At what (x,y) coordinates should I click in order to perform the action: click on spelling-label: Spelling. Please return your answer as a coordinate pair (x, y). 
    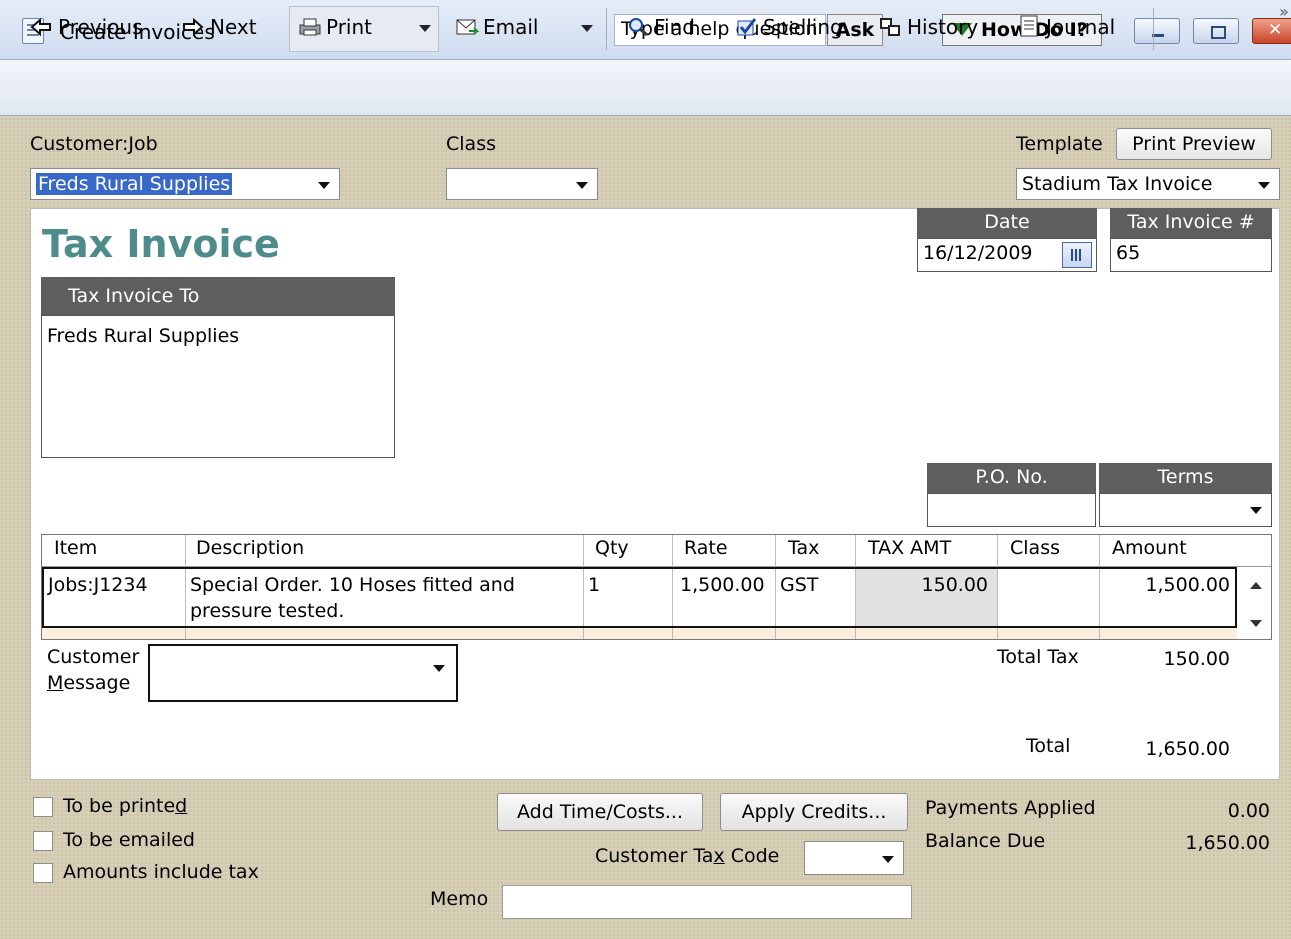
    Looking at the image, I should click on (803, 27).